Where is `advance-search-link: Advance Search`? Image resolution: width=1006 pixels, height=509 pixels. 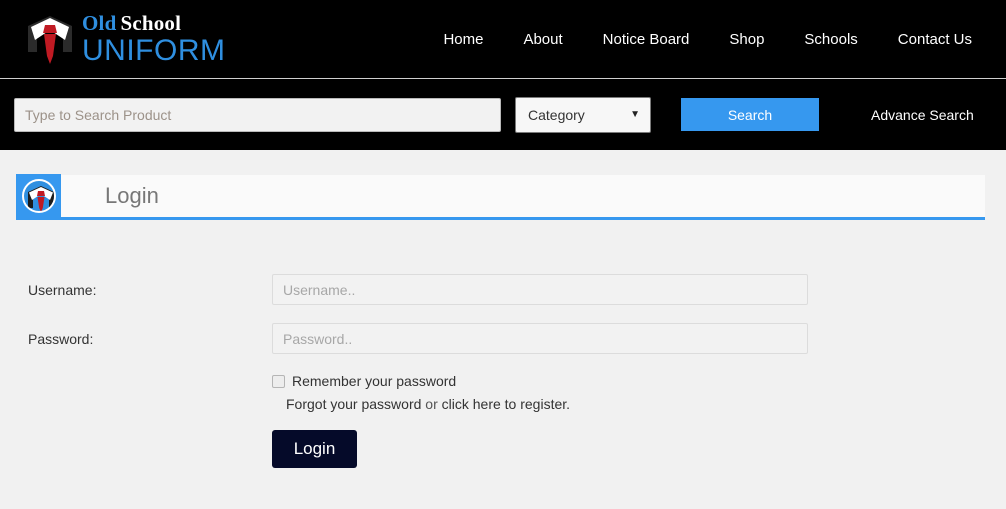
advance-search-link: Advance Search is located at coordinates (922, 115).